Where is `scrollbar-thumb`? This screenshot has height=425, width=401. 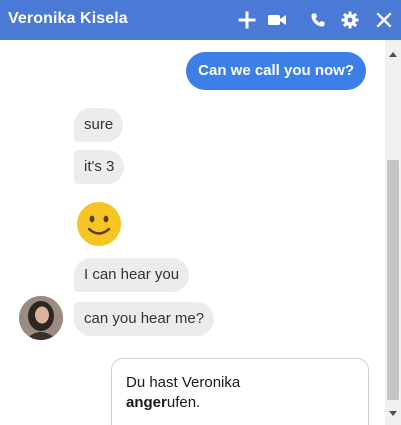
scrollbar-thumb is located at coordinates (393, 280).